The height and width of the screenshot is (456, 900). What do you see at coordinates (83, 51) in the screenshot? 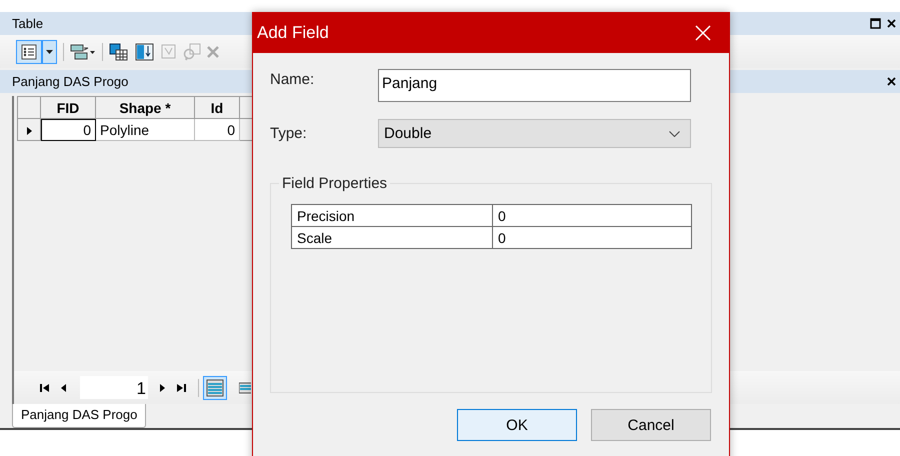
I see `related-tables-icon` at bounding box center [83, 51].